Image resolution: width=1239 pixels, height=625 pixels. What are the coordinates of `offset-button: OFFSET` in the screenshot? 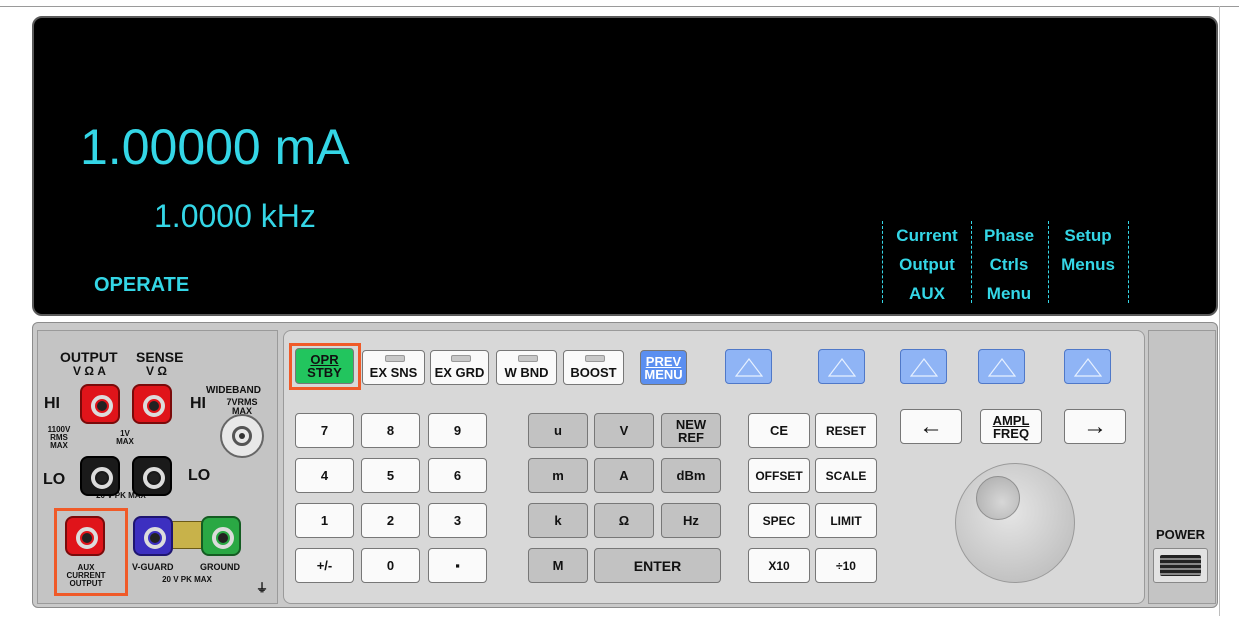 It's located at (779, 475).